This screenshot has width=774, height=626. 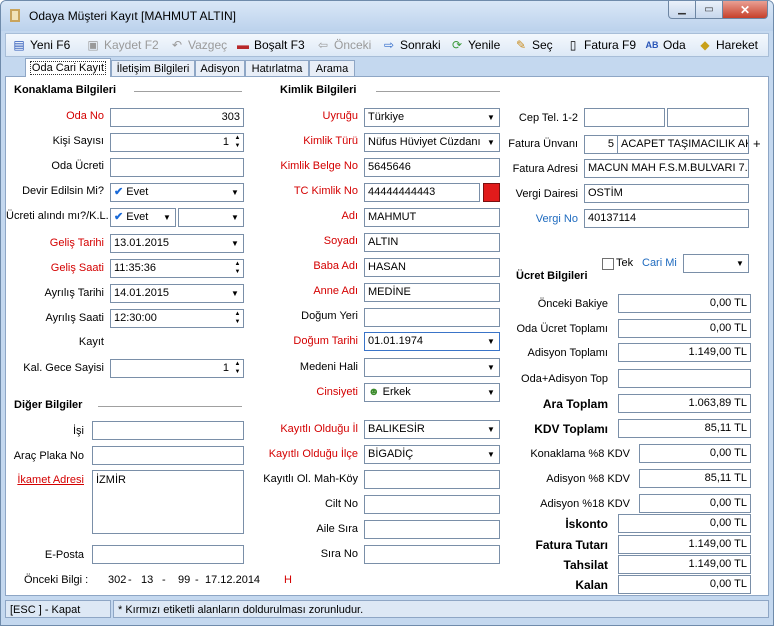 I want to click on prev-persons: 13, so click(x=147, y=580).